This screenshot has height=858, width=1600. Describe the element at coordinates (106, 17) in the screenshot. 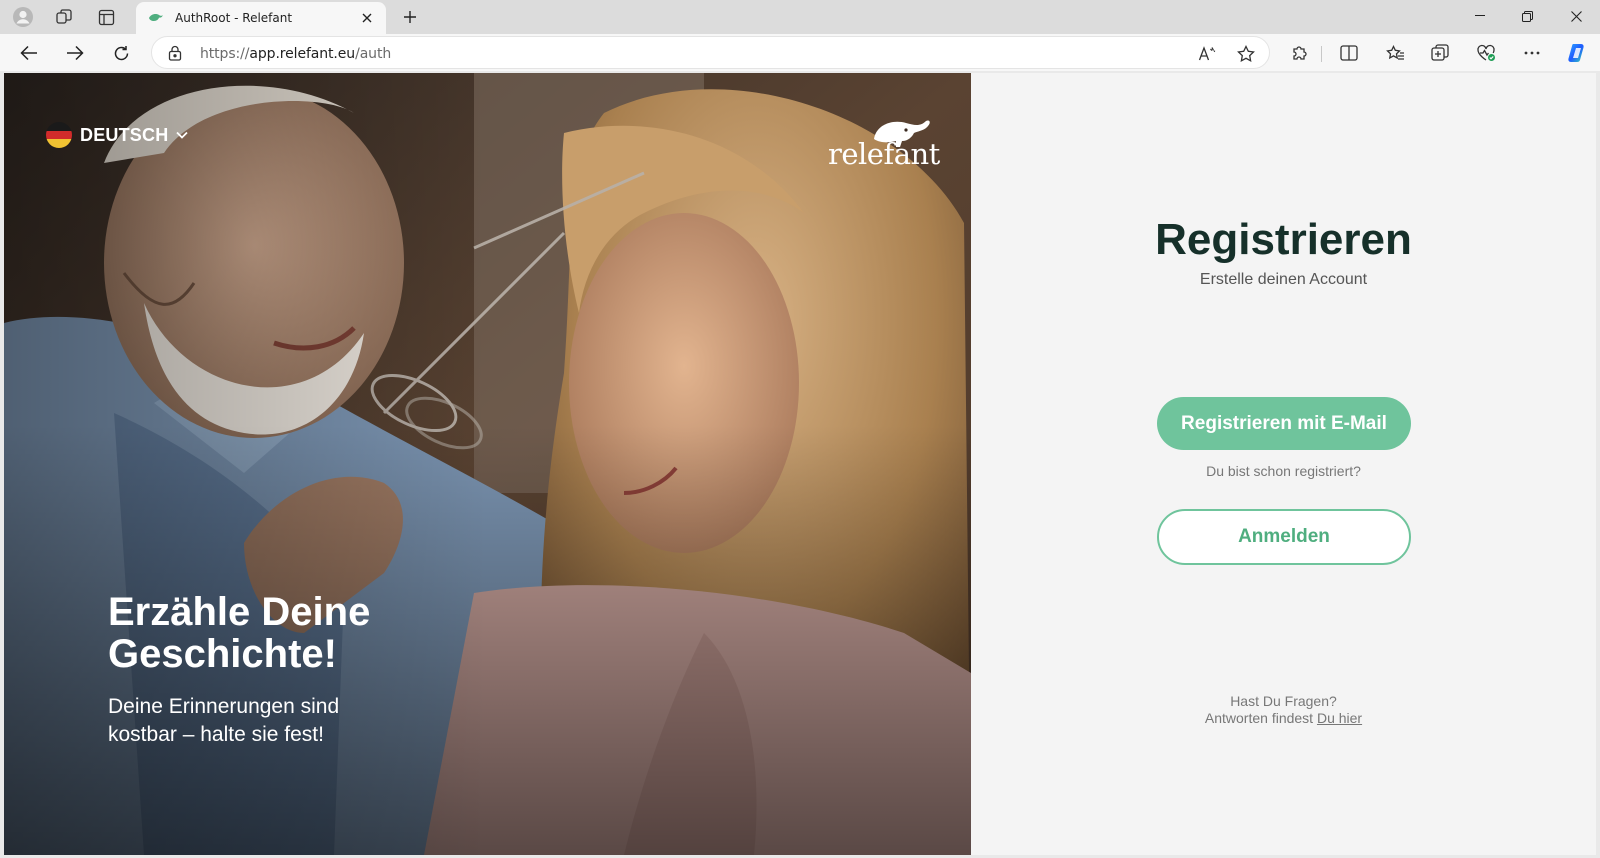

I see `vertical-tabs-icon` at that location.